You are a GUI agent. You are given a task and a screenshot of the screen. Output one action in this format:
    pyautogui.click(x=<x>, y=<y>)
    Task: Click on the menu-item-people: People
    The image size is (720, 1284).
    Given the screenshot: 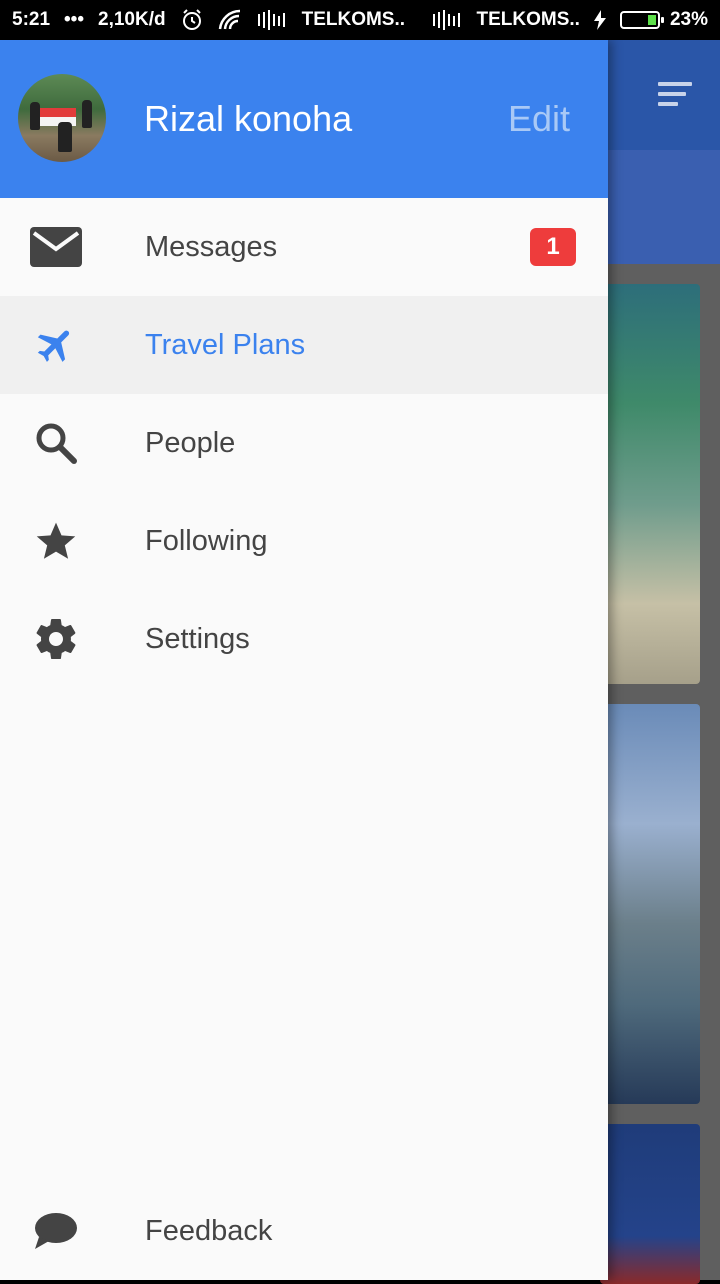 What is the action you would take?
    pyautogui.click(x=304, y=443)
    